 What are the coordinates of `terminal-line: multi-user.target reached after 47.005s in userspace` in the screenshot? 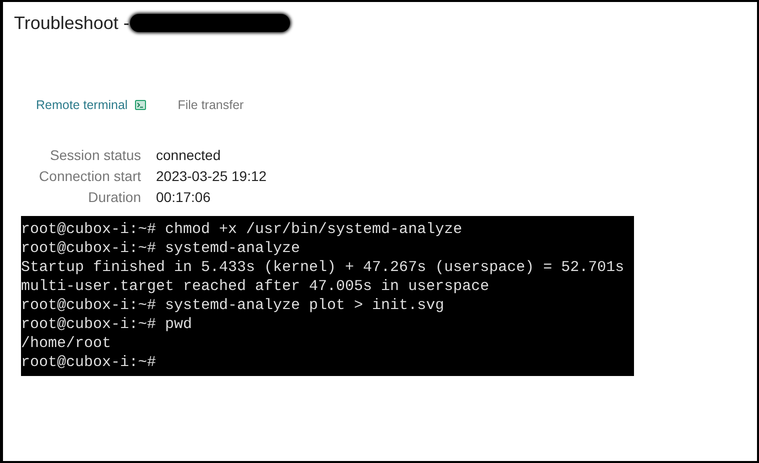 It's located at (255, 286).